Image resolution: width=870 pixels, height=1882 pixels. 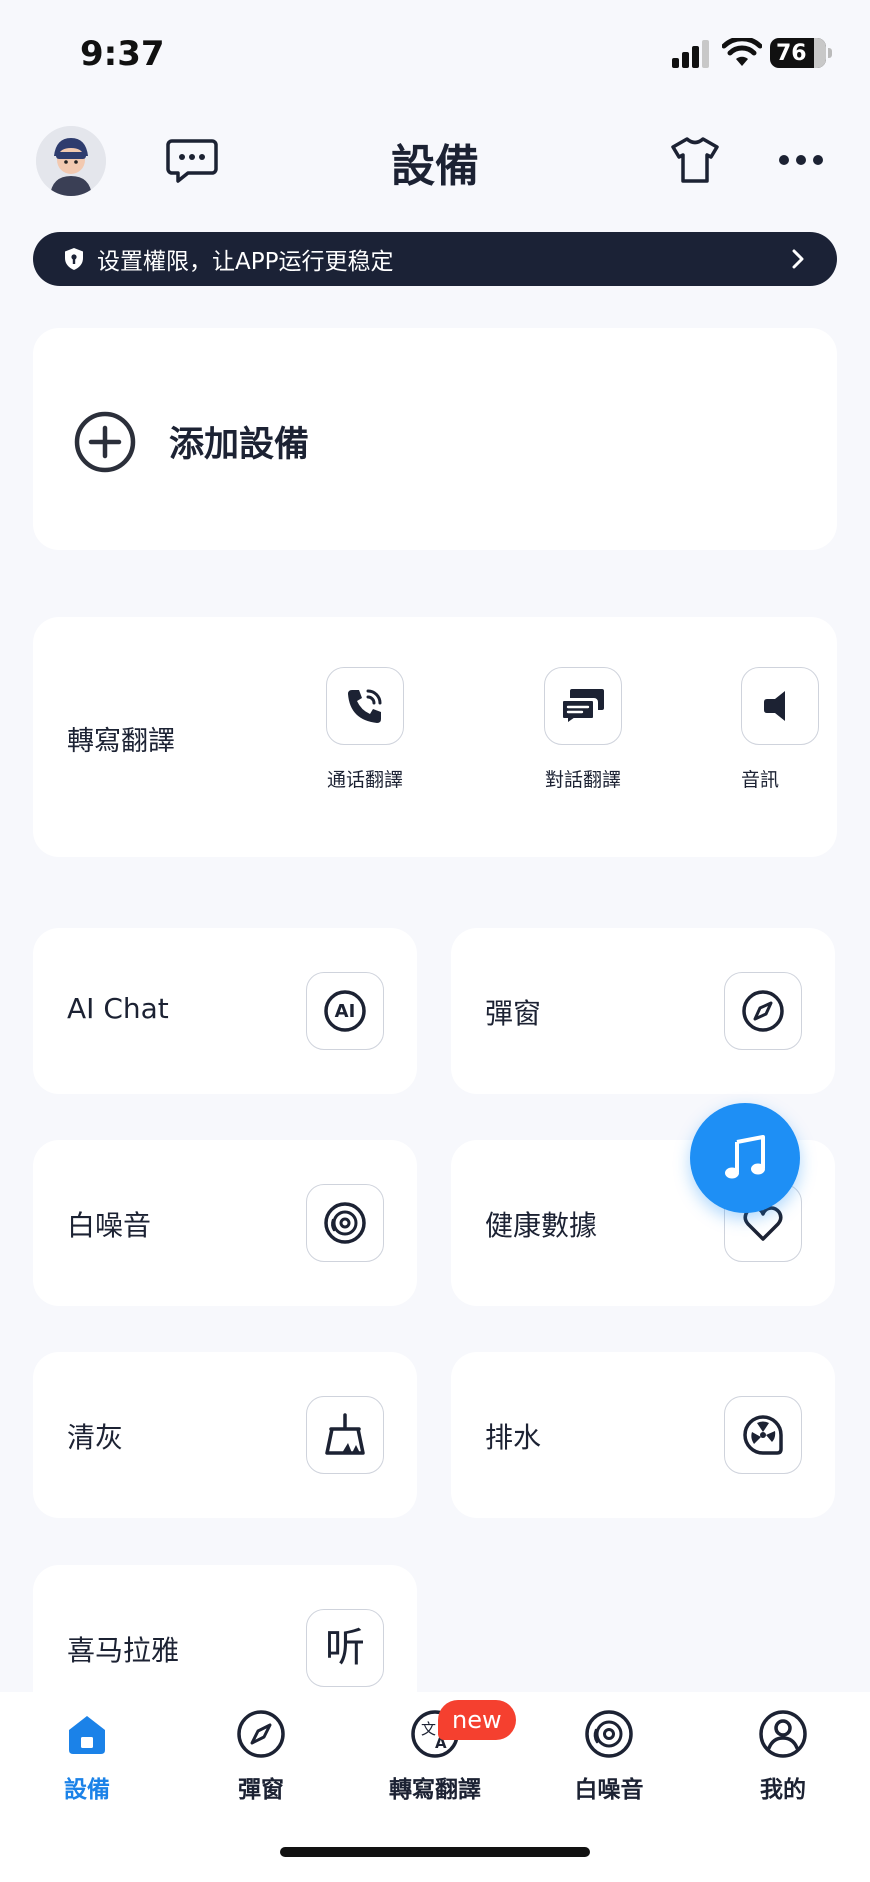 What do you see at coordinates (582, 707) in the screenshot?
I see `chat-bubbles-icon` at bounding box center [582, 707].